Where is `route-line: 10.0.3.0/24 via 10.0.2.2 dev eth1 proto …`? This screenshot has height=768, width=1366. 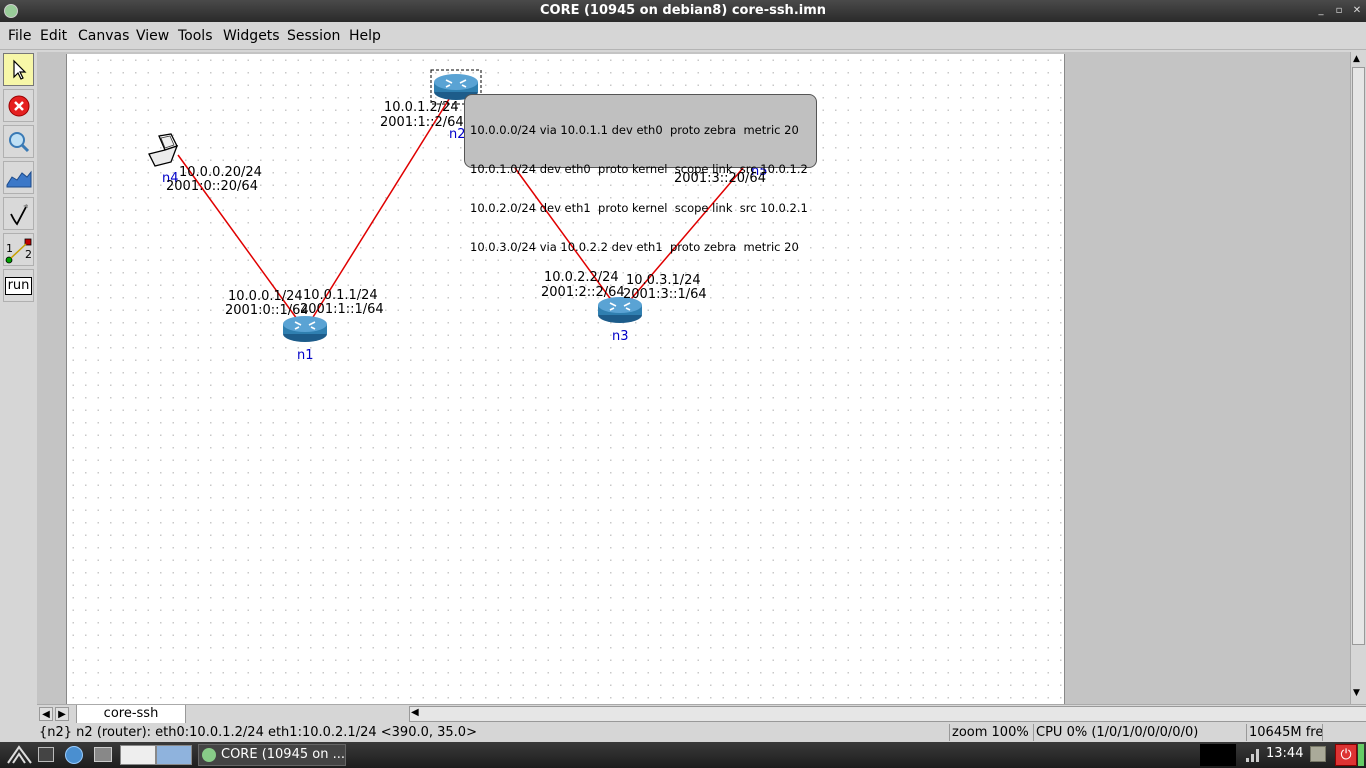
route-line: 10.0.3.0/24 via 10.0.2.2 dev eth1 proto … is located at coordinates (634, 247).